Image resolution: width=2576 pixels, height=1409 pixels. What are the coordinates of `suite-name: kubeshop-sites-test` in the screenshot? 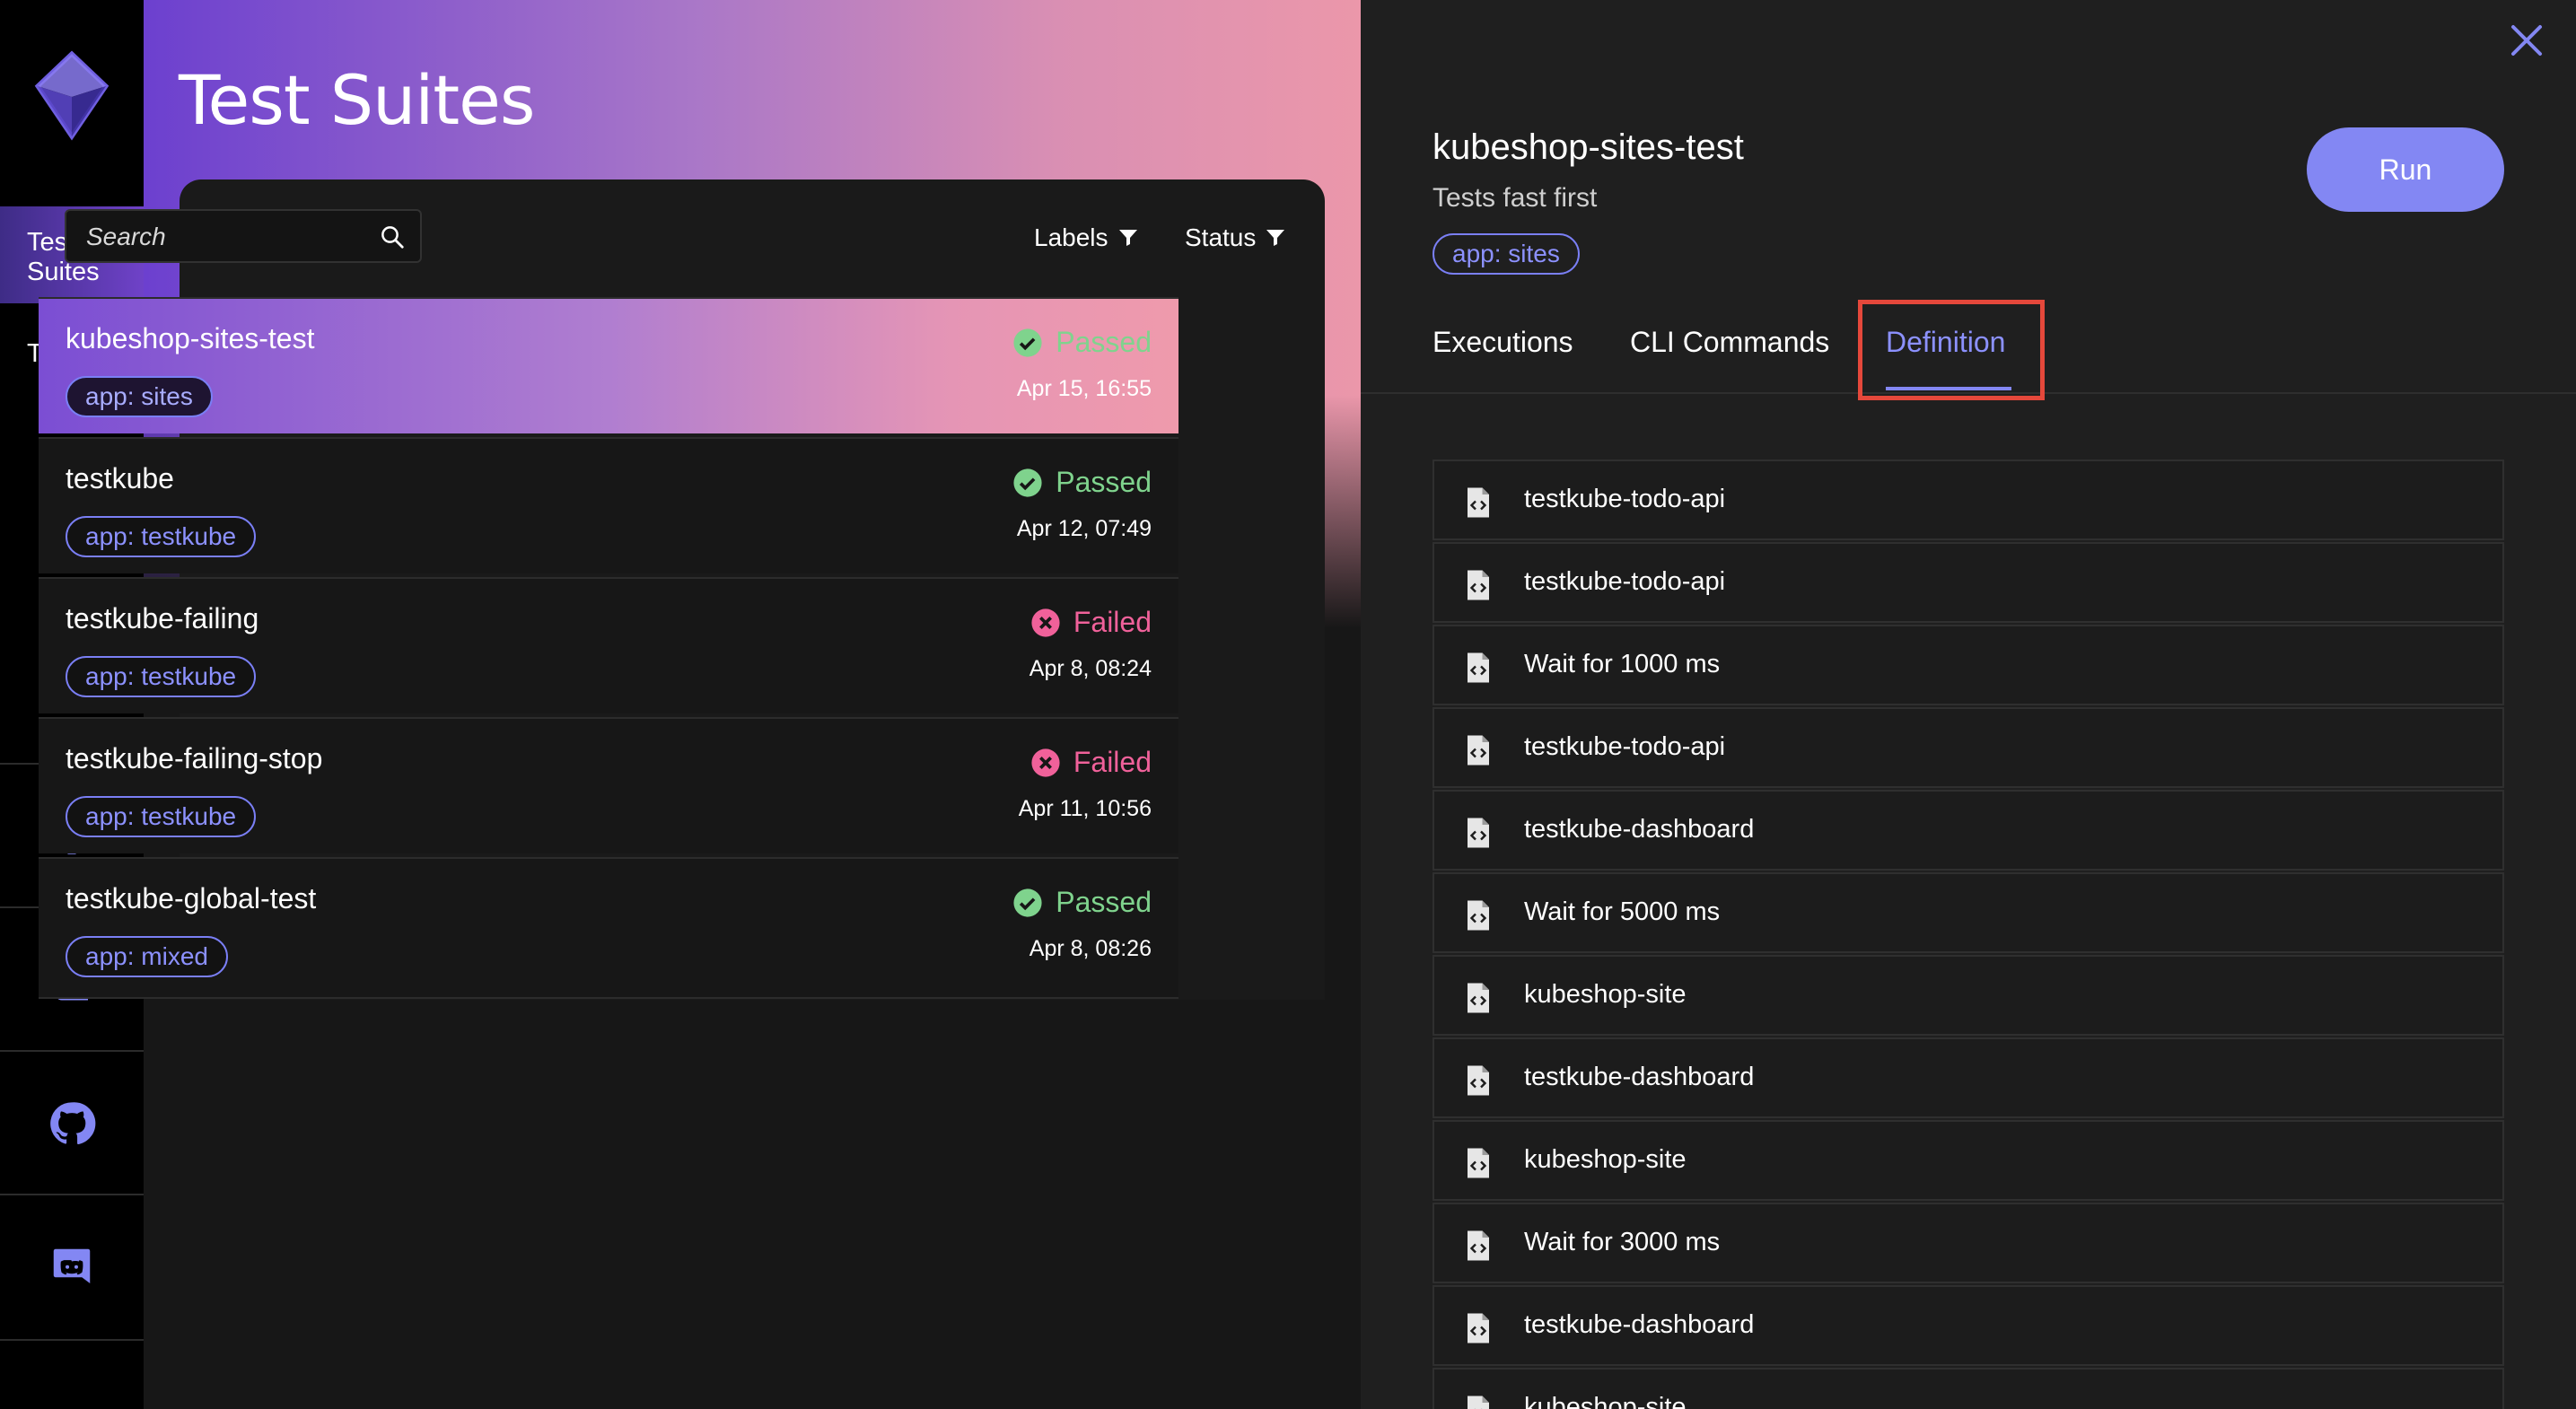 It's located at (190, 338).